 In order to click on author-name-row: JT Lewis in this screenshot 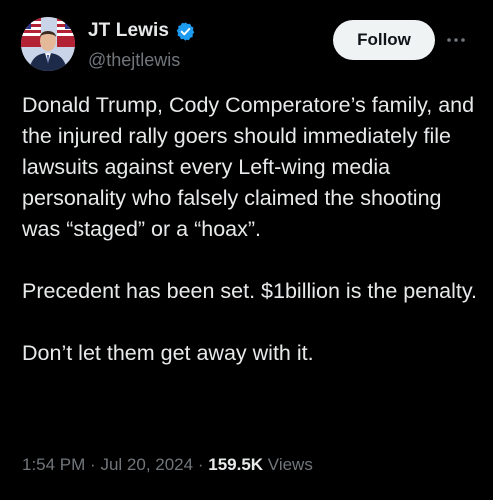, I will do `click(142, 31)`.